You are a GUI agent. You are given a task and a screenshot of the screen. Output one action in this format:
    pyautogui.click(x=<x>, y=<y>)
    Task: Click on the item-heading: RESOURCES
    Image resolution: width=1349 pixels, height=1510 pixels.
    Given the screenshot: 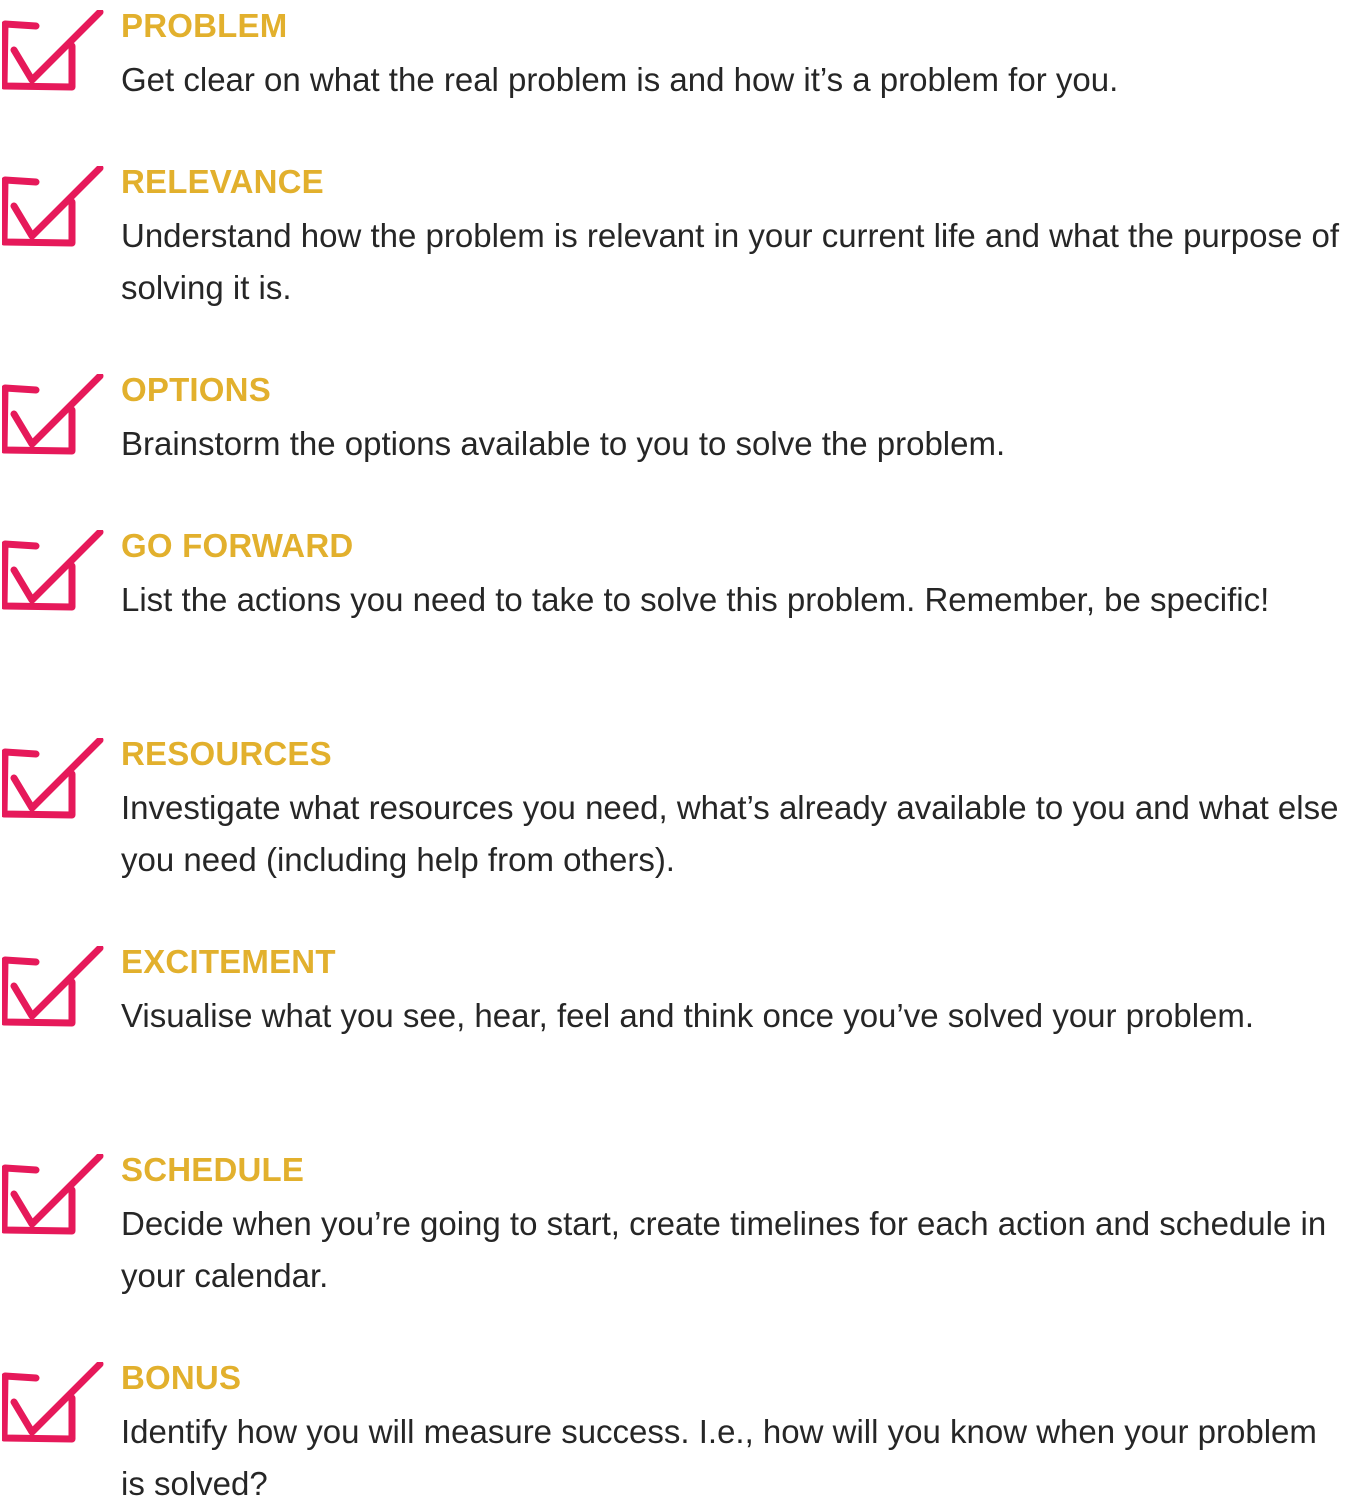 What is the action you would take?
    pyautogui.click(x=226, y=753)
    